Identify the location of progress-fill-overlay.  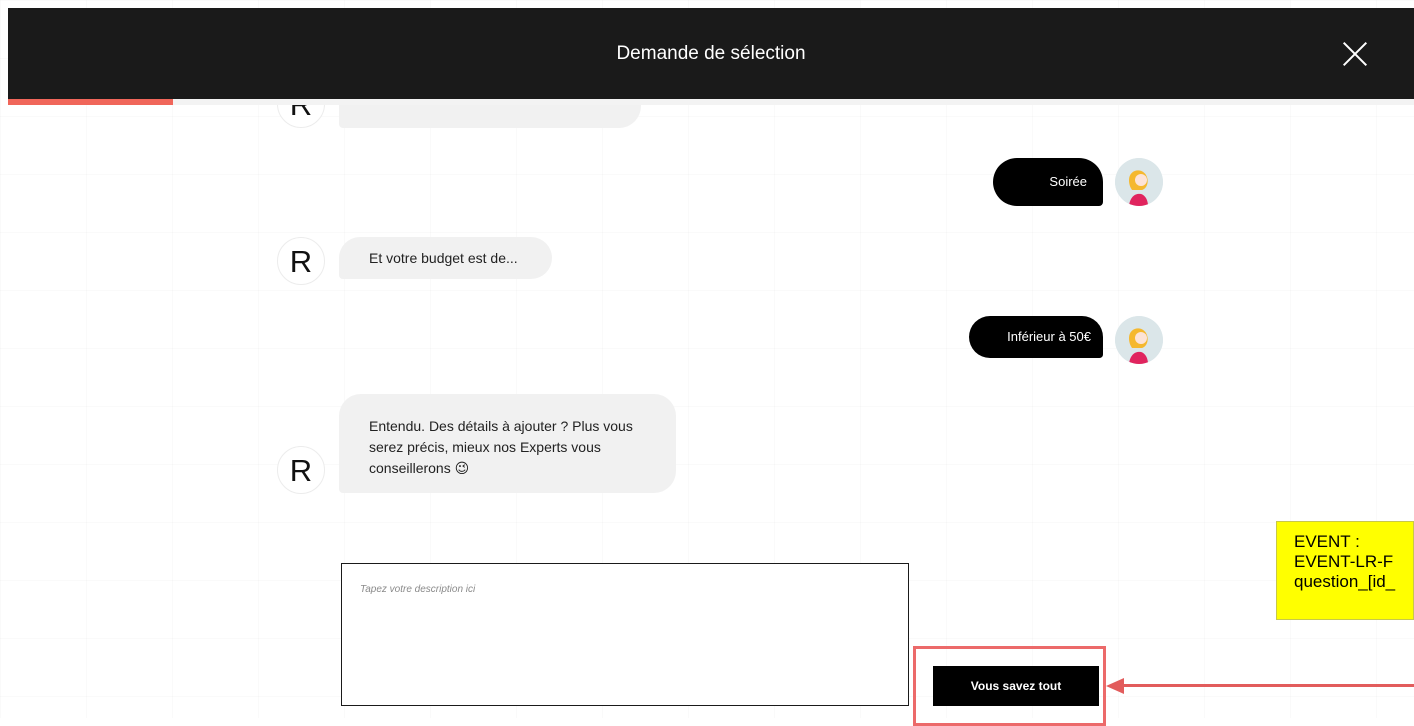
(90, 102).